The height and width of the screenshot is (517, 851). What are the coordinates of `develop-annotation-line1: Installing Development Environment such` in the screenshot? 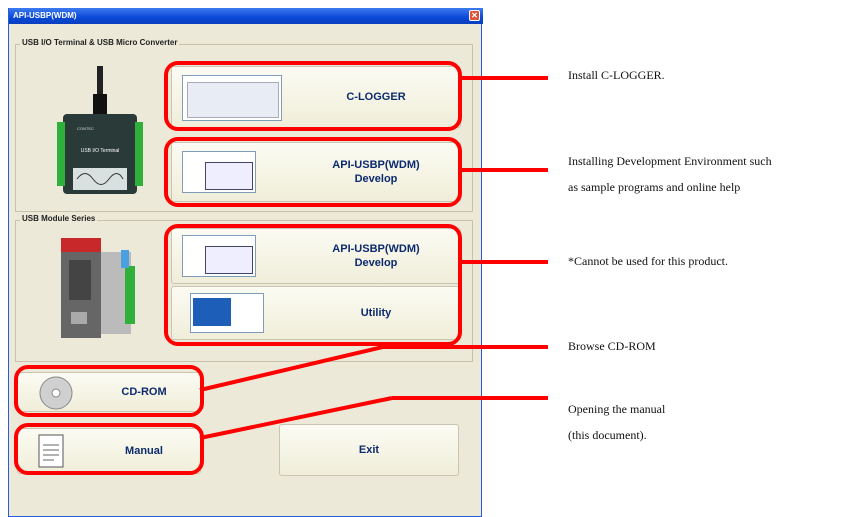 It's located at (670, 161).